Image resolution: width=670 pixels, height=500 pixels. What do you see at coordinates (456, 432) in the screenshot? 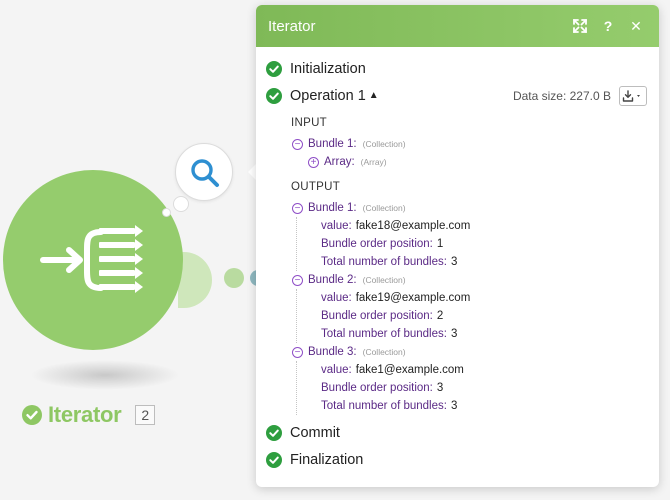
I see `stage-commit: Commit` at bounding box center [456, 432].